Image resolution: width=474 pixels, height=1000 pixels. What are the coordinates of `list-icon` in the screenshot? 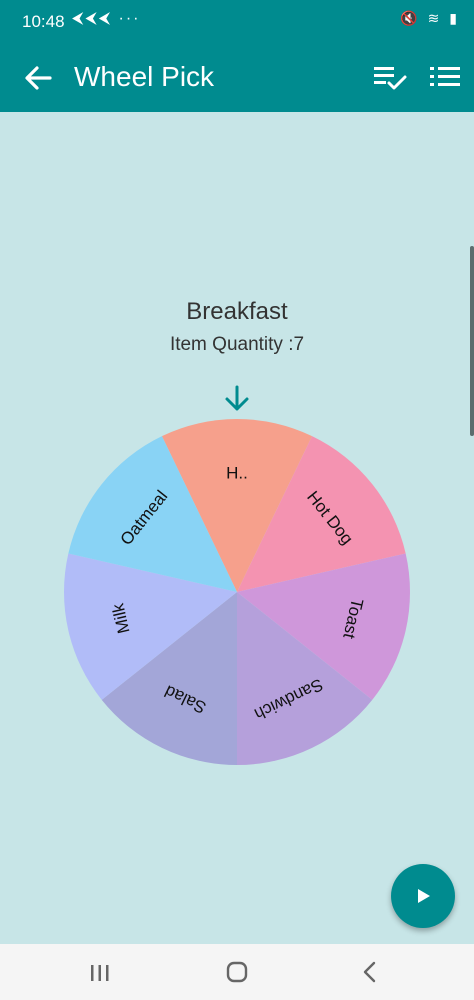 It's located at (445, 76).